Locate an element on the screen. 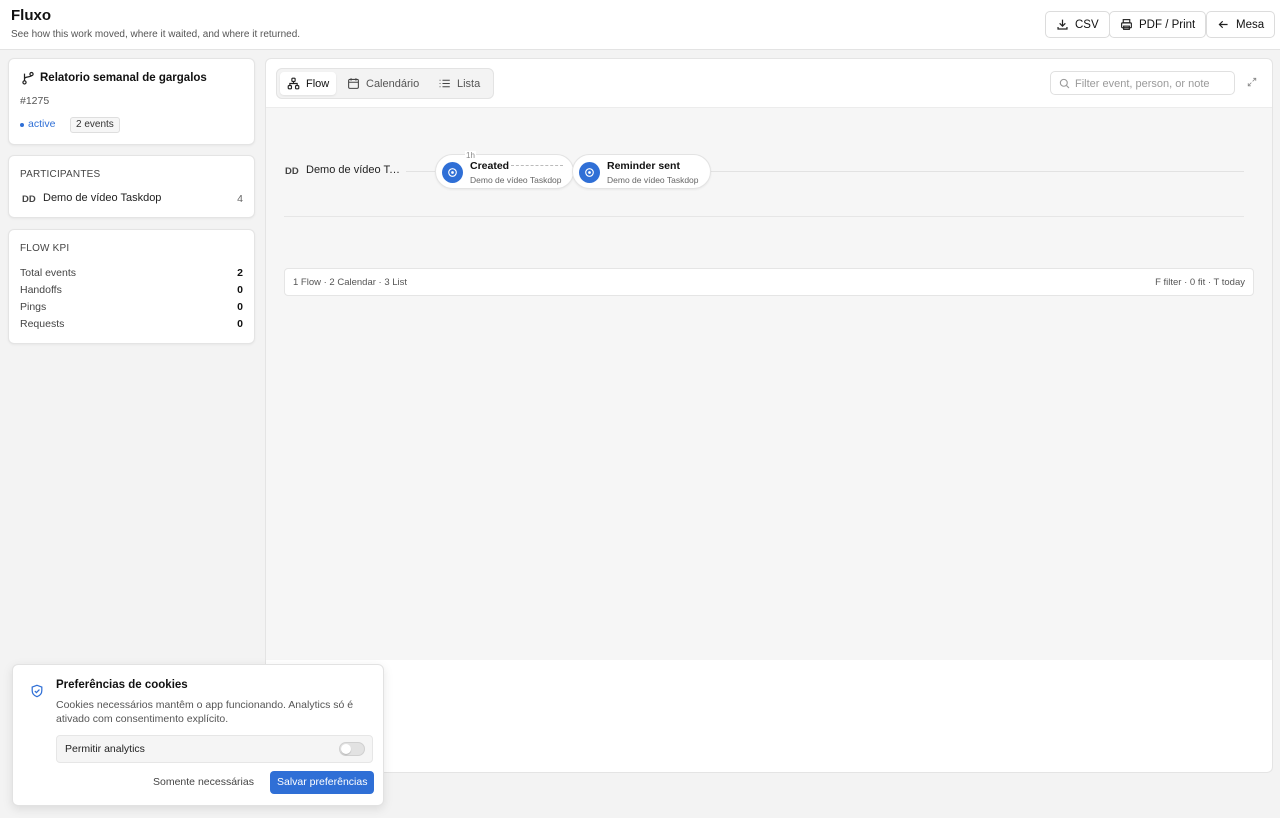  kpi-label: Requests is located at coordinates (42, 324).